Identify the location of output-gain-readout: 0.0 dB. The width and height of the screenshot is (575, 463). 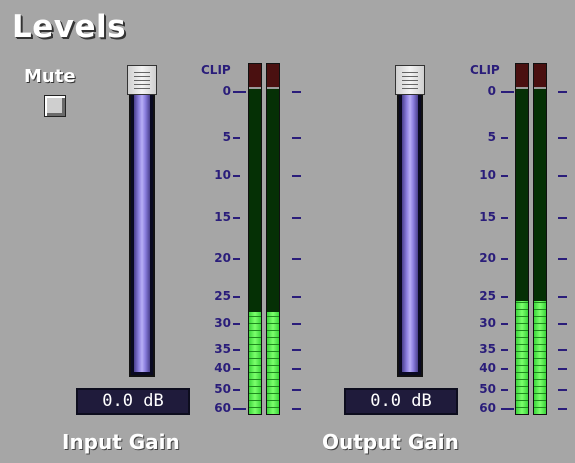
(401, 401).